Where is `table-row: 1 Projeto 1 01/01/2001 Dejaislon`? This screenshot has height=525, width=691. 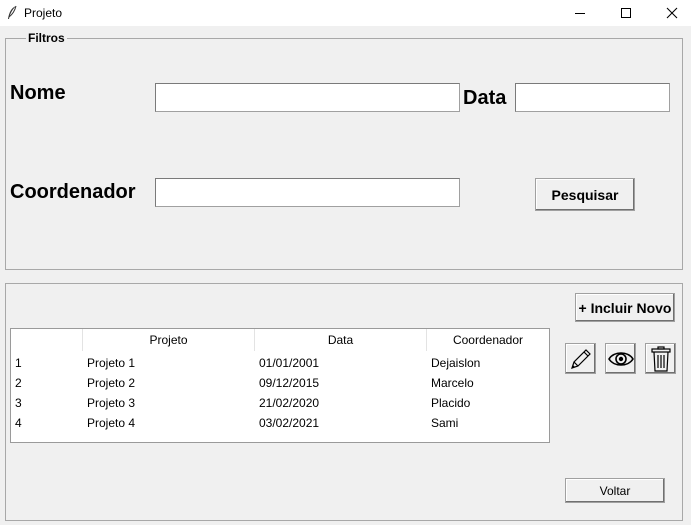 table-row: 1 Projeto 1 01/01/2001 Dejaislon is located at coordinates (280, 363).